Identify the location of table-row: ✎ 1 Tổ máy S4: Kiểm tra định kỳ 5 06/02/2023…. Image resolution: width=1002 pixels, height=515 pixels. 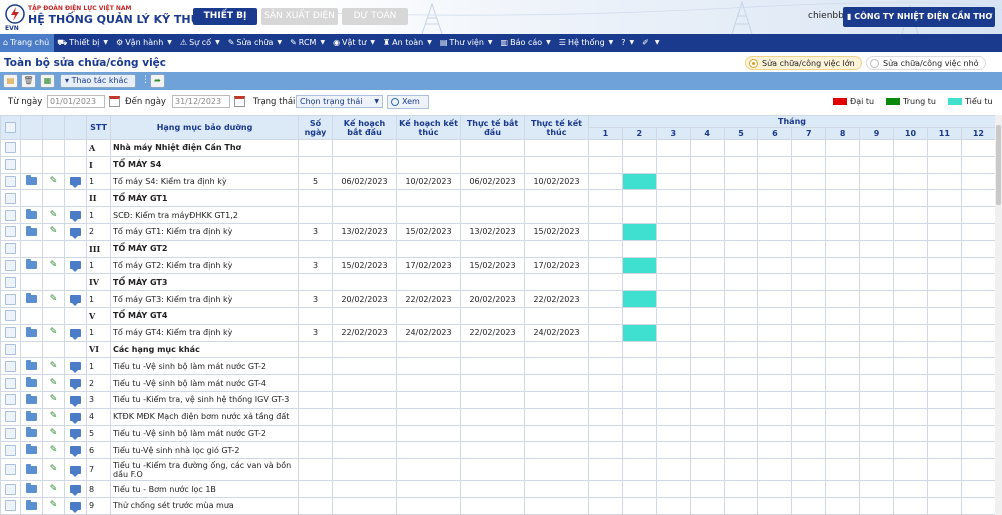
(497, 181).